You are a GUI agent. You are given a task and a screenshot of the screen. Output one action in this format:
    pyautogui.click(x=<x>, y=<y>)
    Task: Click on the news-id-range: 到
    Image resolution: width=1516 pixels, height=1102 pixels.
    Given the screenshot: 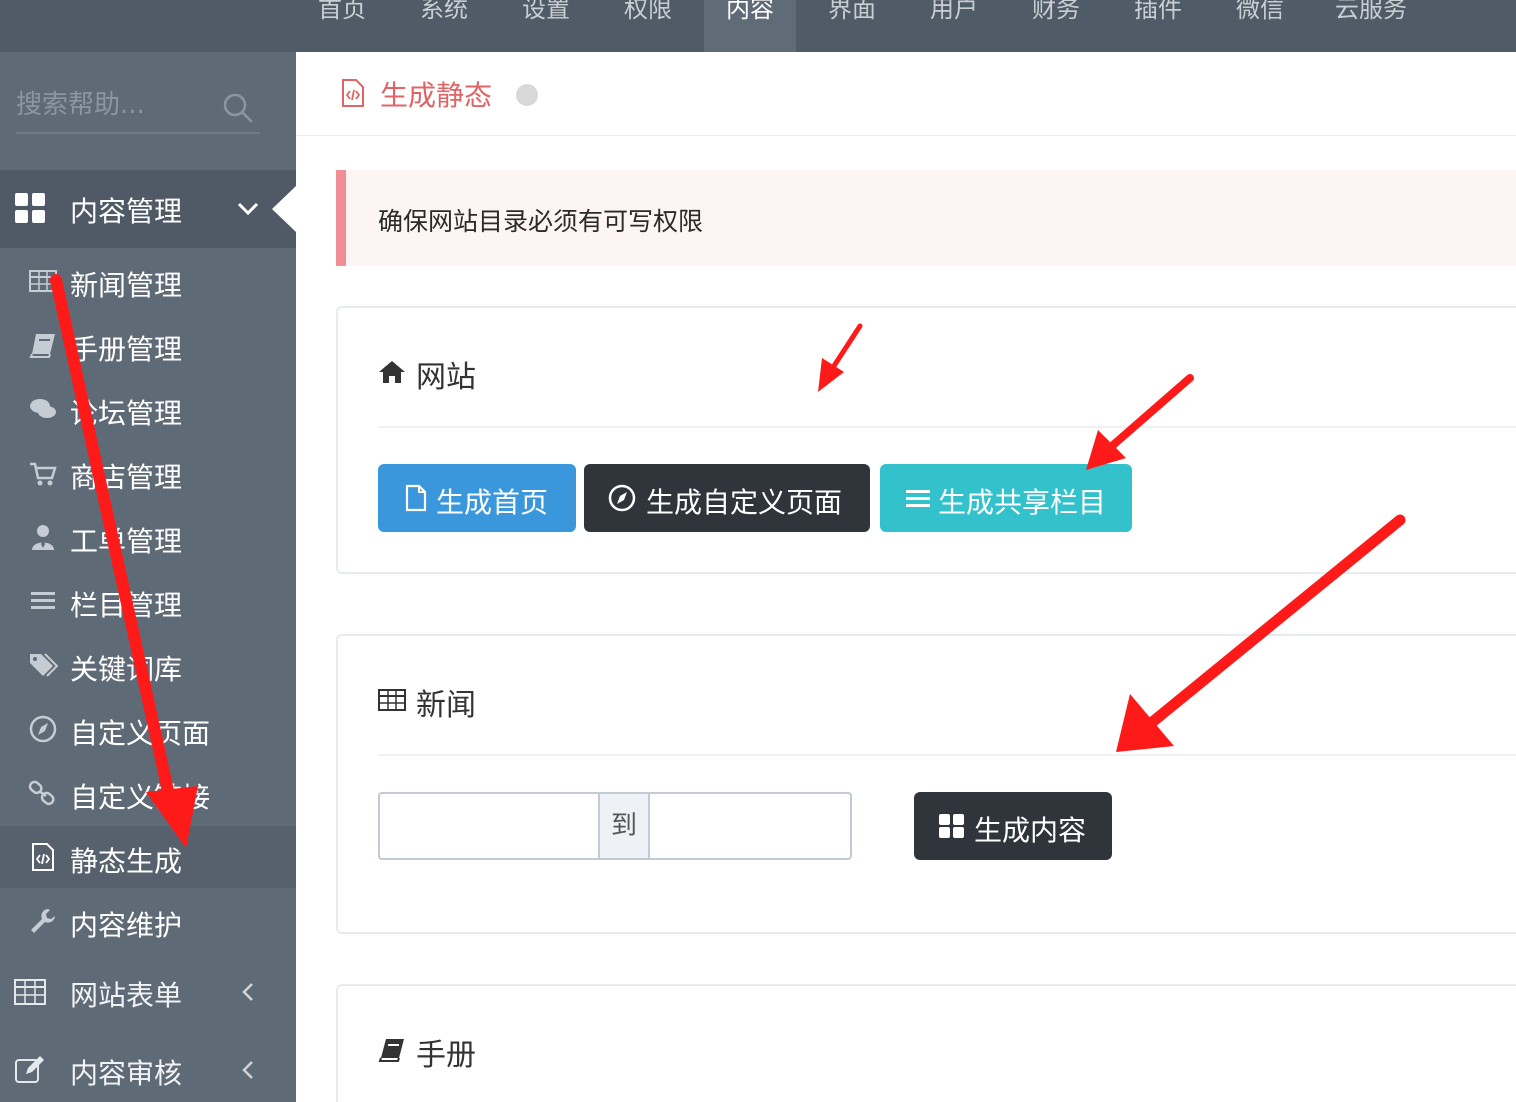 What is the action you would take?
    pyautogui.click(x=615, y=826)
    